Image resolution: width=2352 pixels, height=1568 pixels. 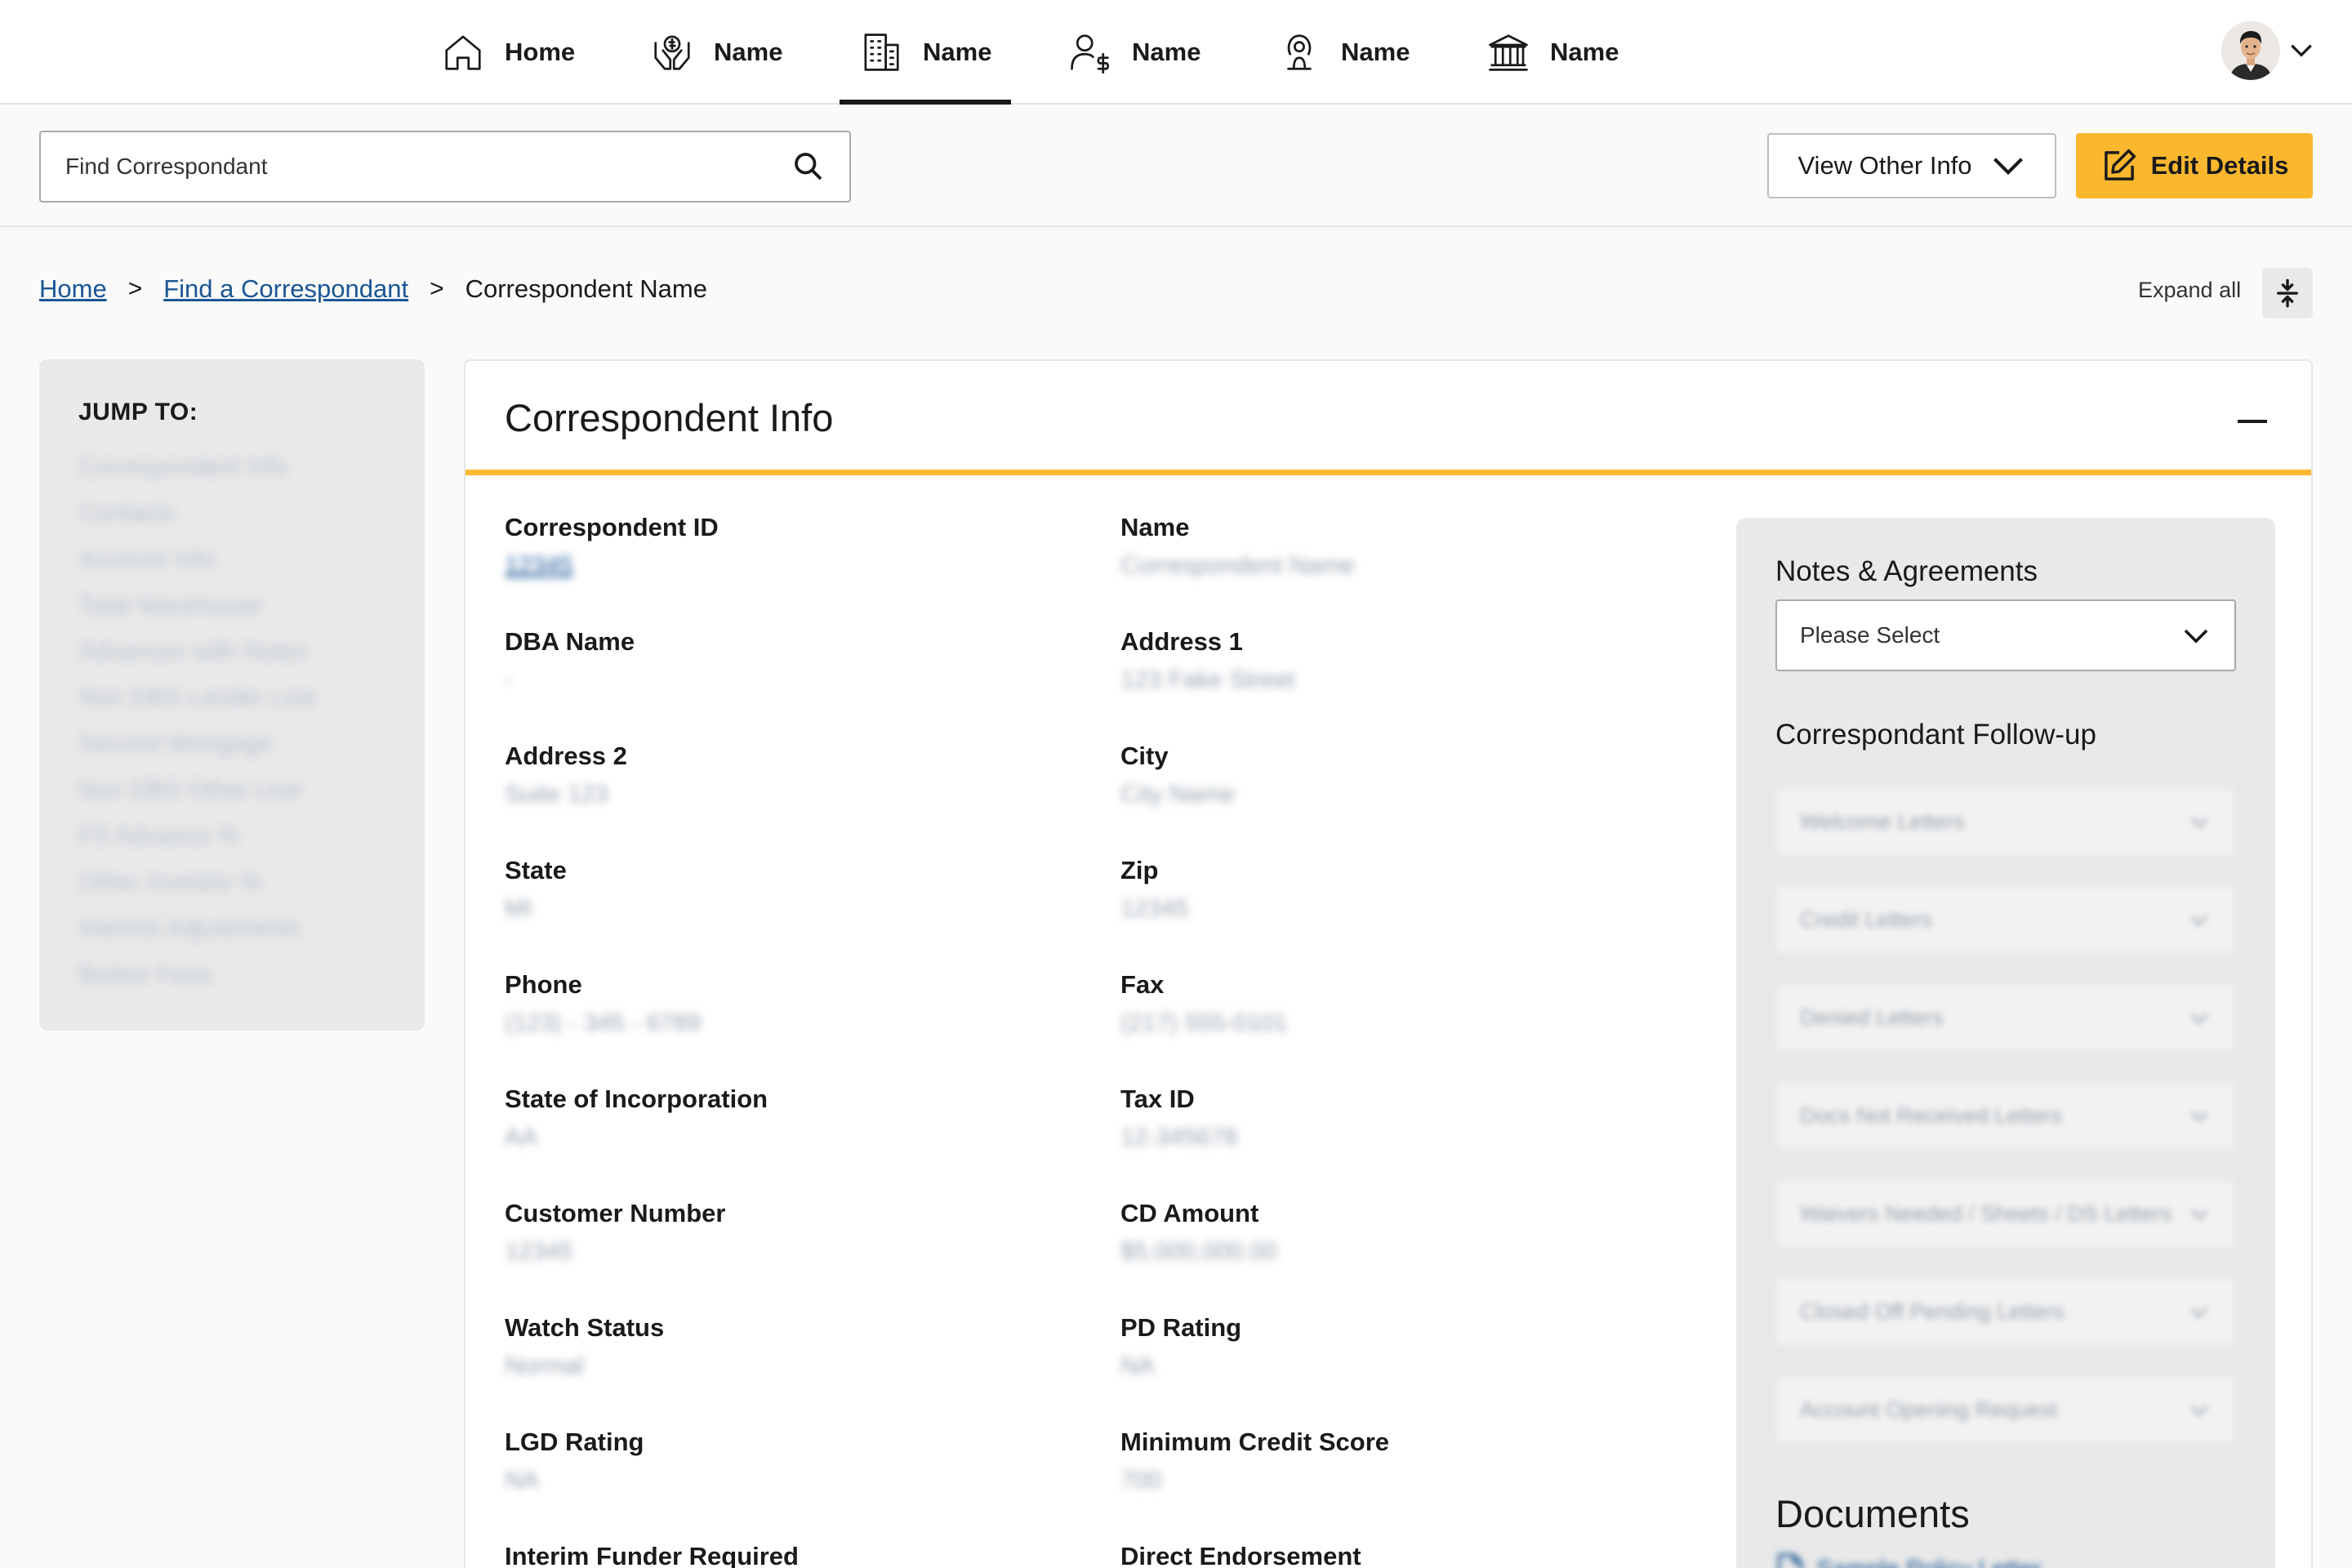 What do you see at coordinates (2005, 635) in the screenshot?
I see `notes-agreements-select: Please Select` at bounding box center [2005, 635].